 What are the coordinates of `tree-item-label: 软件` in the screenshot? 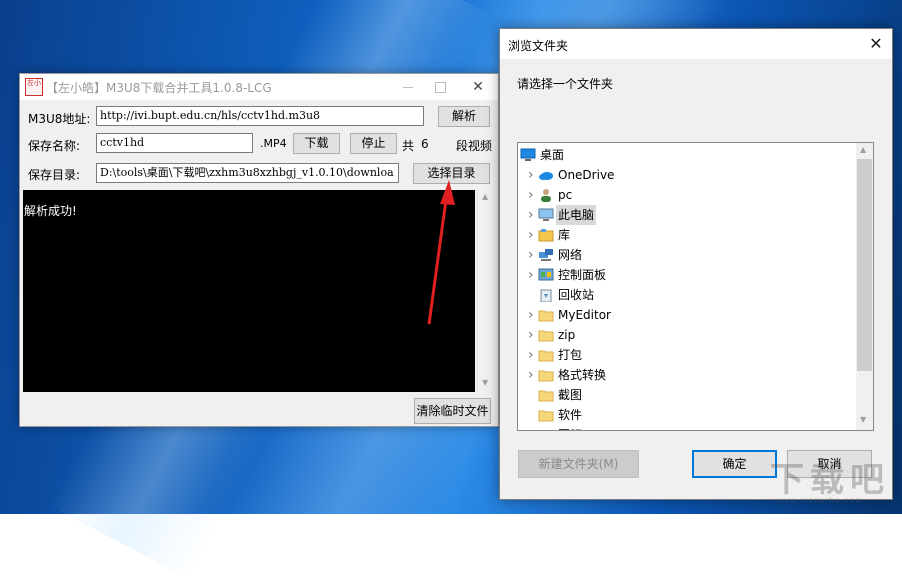 It's located at (570, 415).